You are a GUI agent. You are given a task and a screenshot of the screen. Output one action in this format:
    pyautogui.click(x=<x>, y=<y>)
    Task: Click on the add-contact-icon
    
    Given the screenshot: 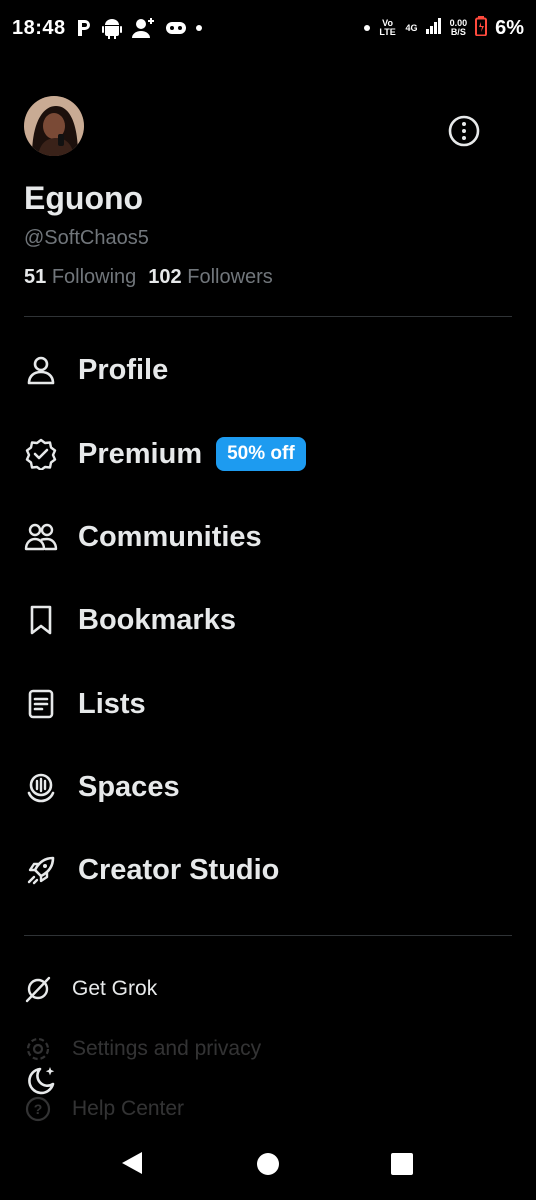 What is the action you would take?
    pyautogui.click(x=143, y=28)
    